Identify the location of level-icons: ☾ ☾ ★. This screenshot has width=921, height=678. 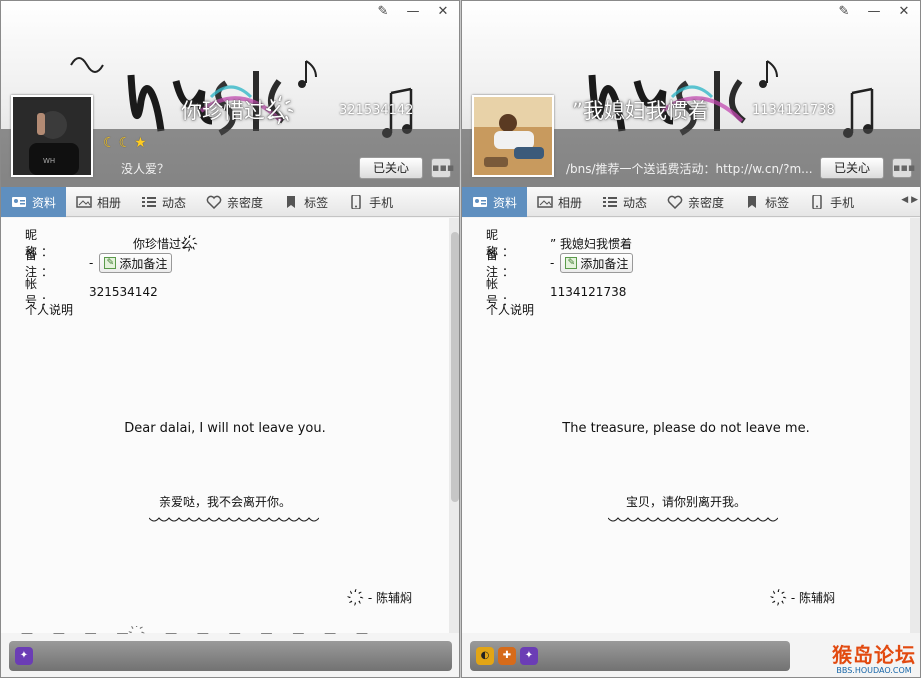
(125, 143).